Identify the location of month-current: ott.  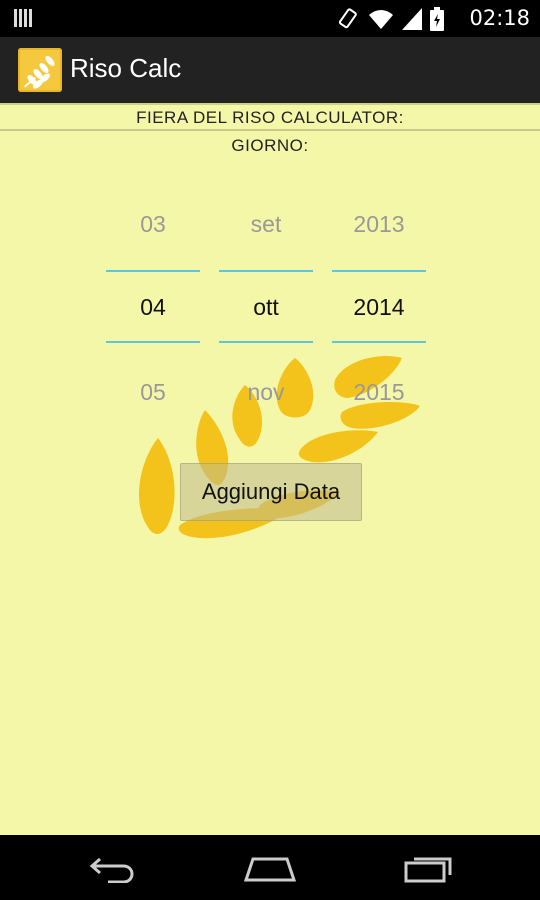
(266, 307).